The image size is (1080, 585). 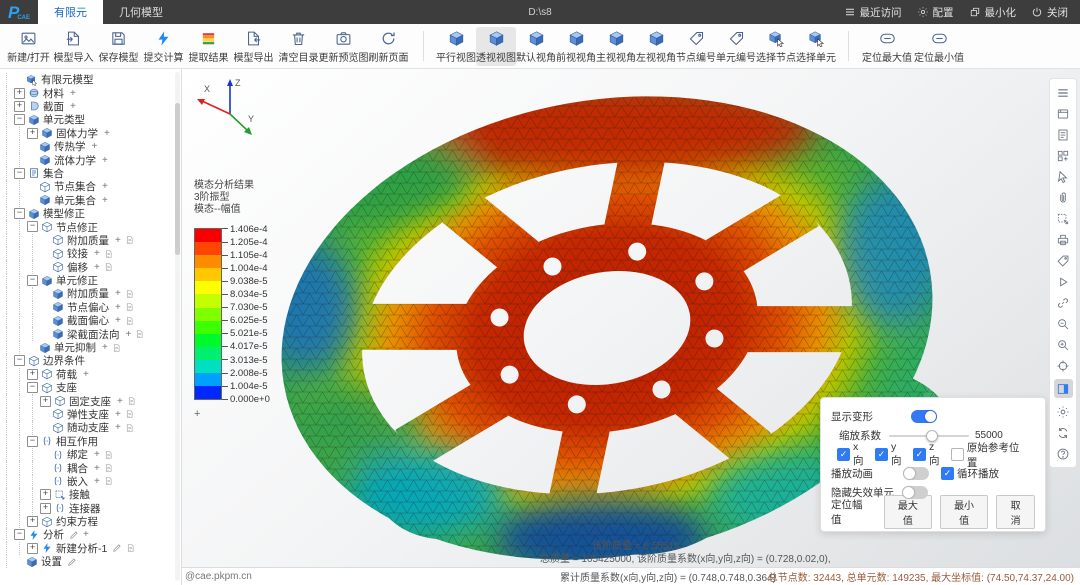 I want to click on toolbar-button: 新建/打开, so click(x=28, y=46).